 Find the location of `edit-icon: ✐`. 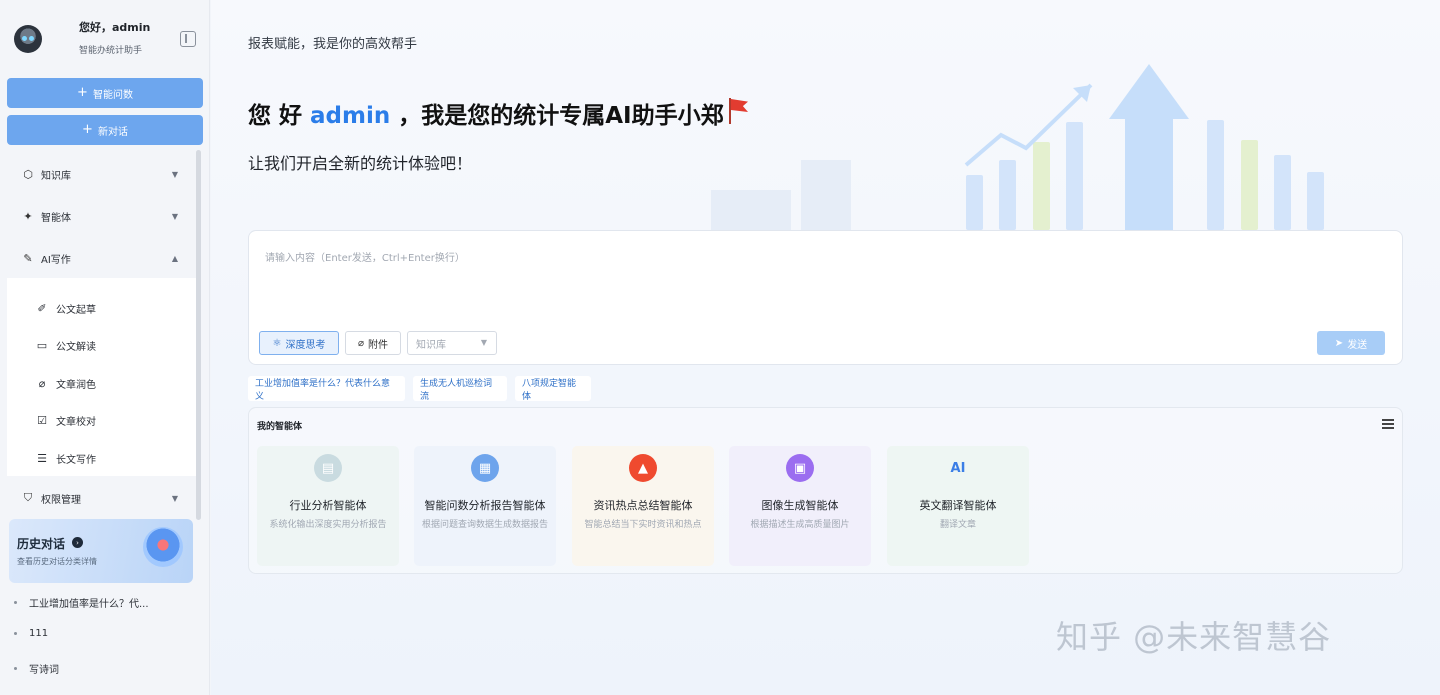

edit-icon: ✐ is located at coordinates (42, 308).